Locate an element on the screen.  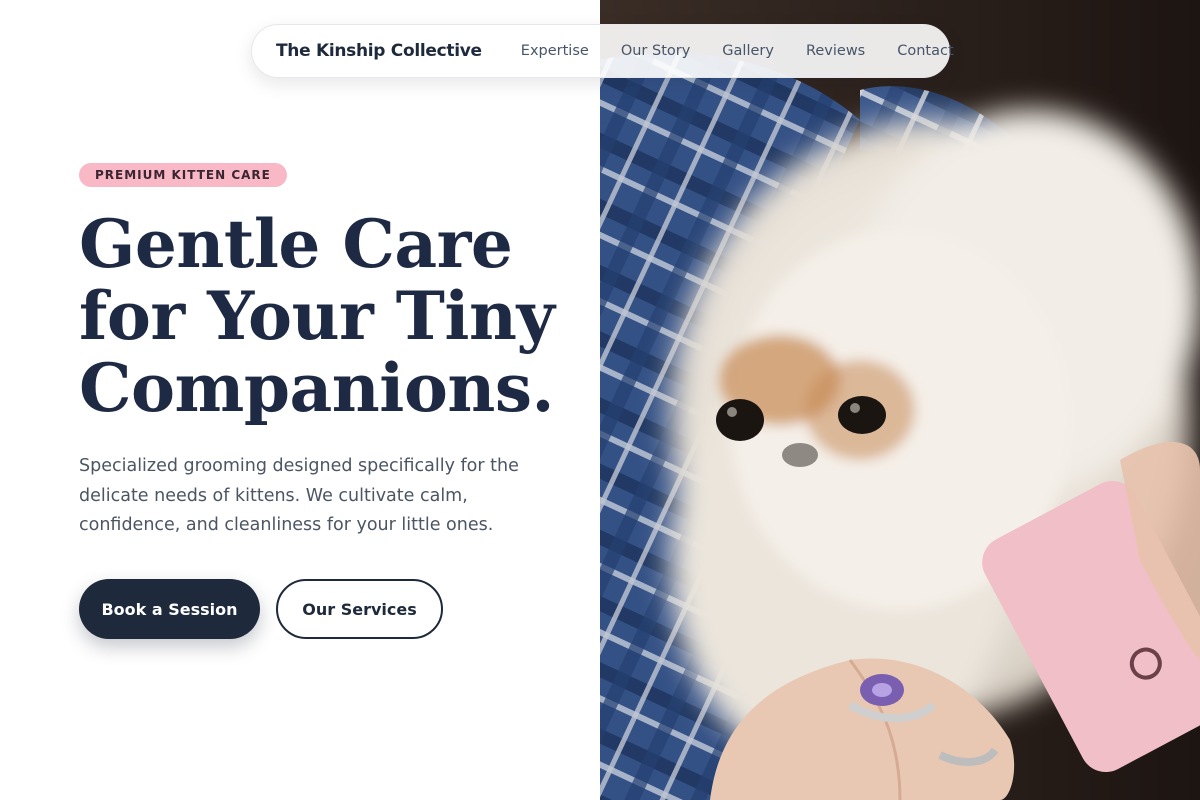
hero-headline: Gentle Care for Your Tiny Companions. is located at coordinates (329, 316).